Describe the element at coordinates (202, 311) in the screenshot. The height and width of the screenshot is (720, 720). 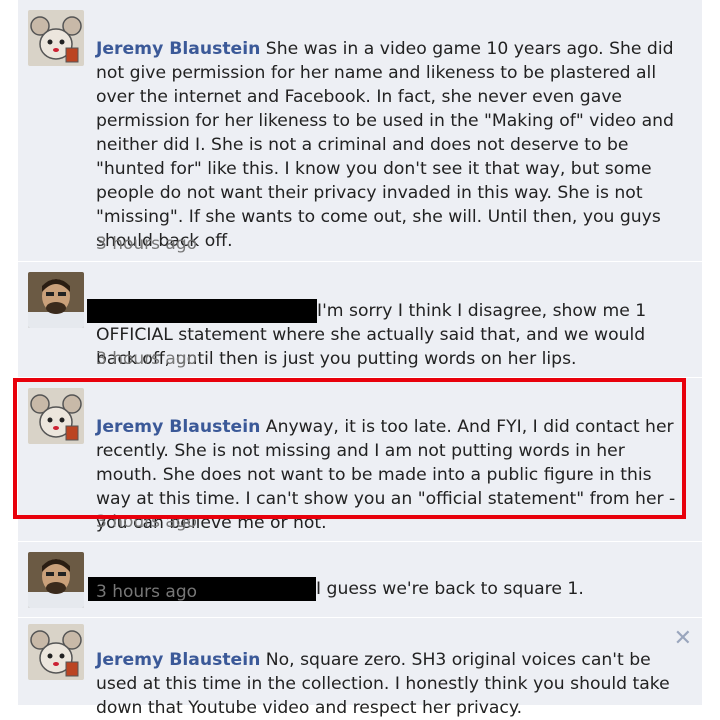
I see `redacted-author-name` at that location.